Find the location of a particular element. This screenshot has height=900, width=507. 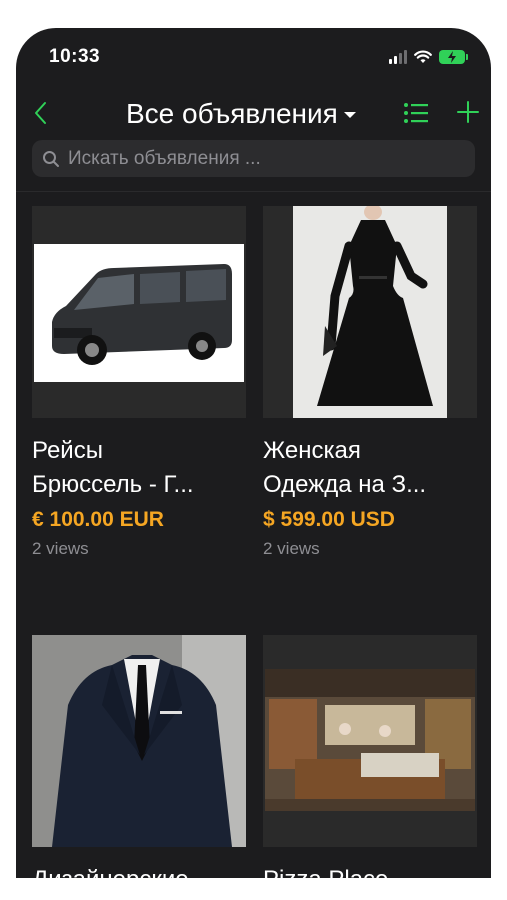

listing-title: Pizza Place is located at coordinates (370, 870).